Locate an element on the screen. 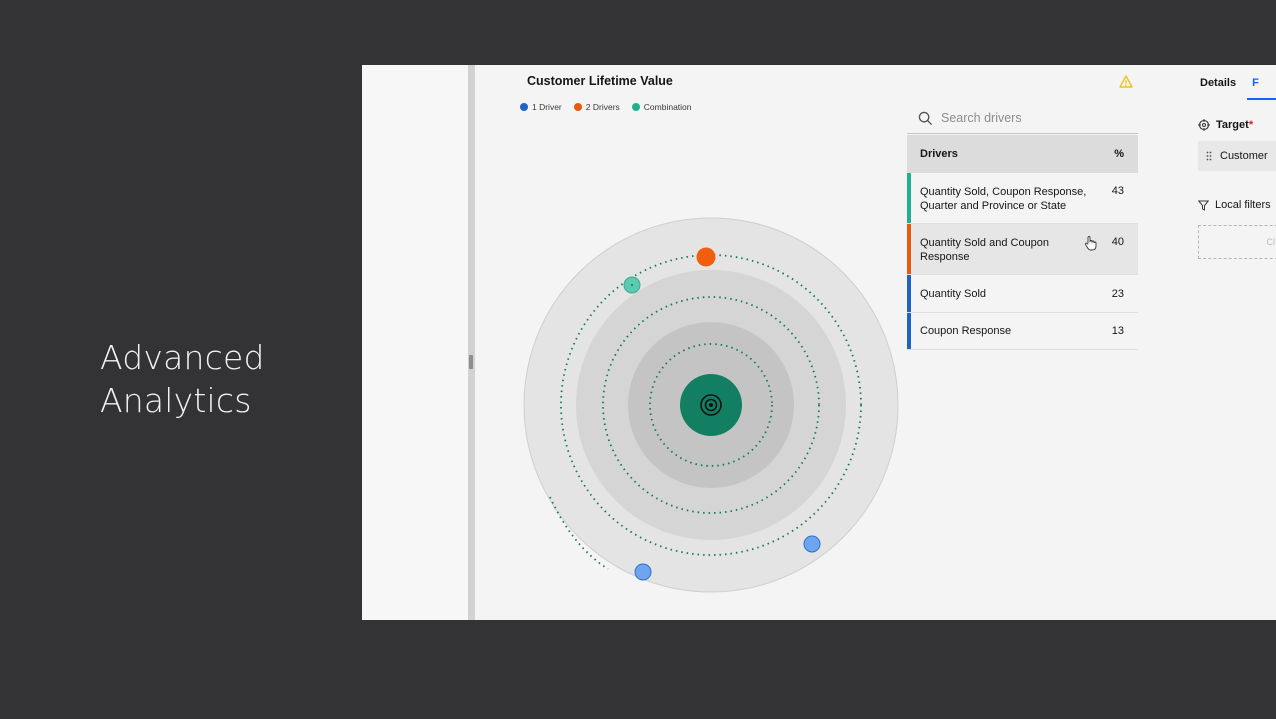  target-value: Customer is located at coordinates (1244, 156).